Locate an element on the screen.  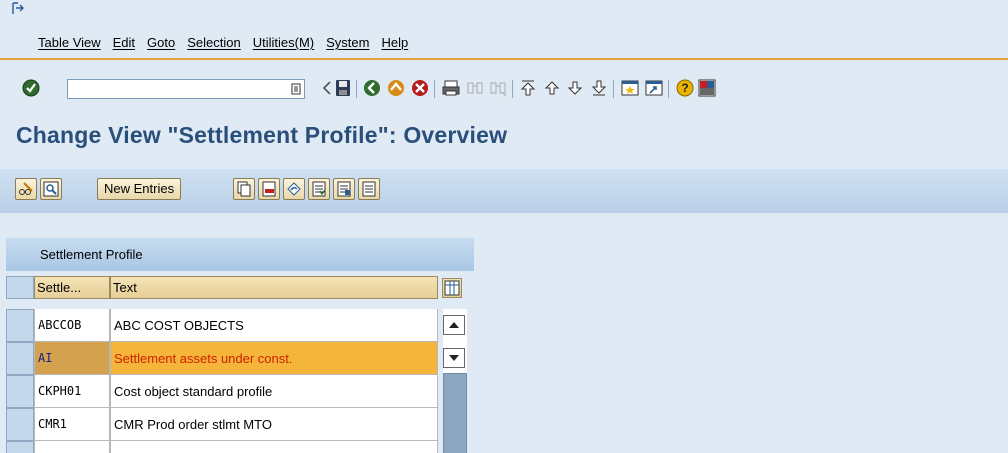
menu-edit: Edit is located at coordinates (124, 44).